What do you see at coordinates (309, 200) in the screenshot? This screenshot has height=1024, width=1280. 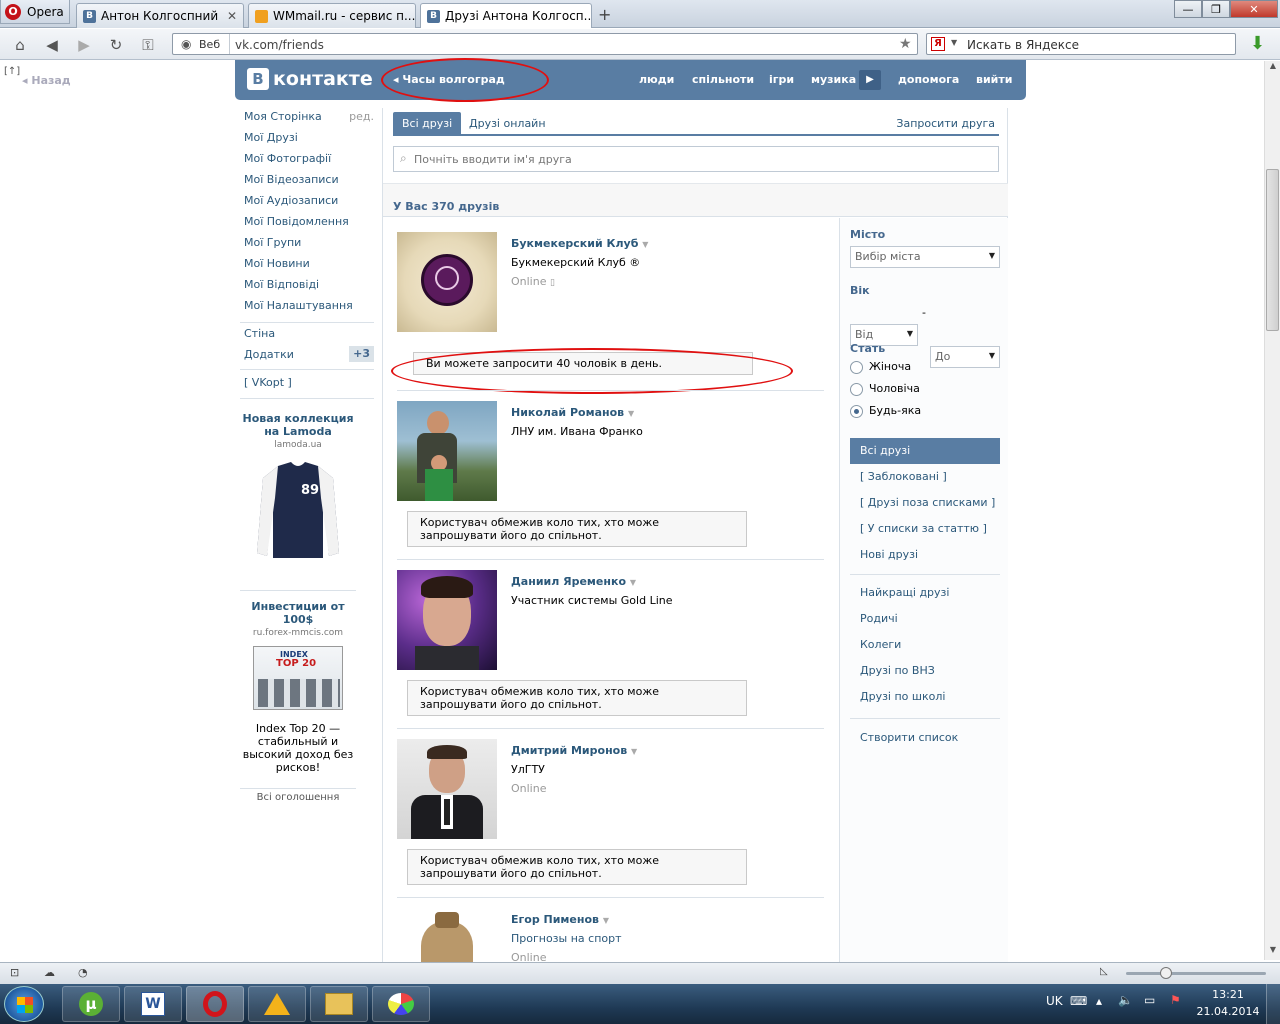 I see `menu-my-audio: Мої Аудіозаписи` at bounding box center [309, 200].